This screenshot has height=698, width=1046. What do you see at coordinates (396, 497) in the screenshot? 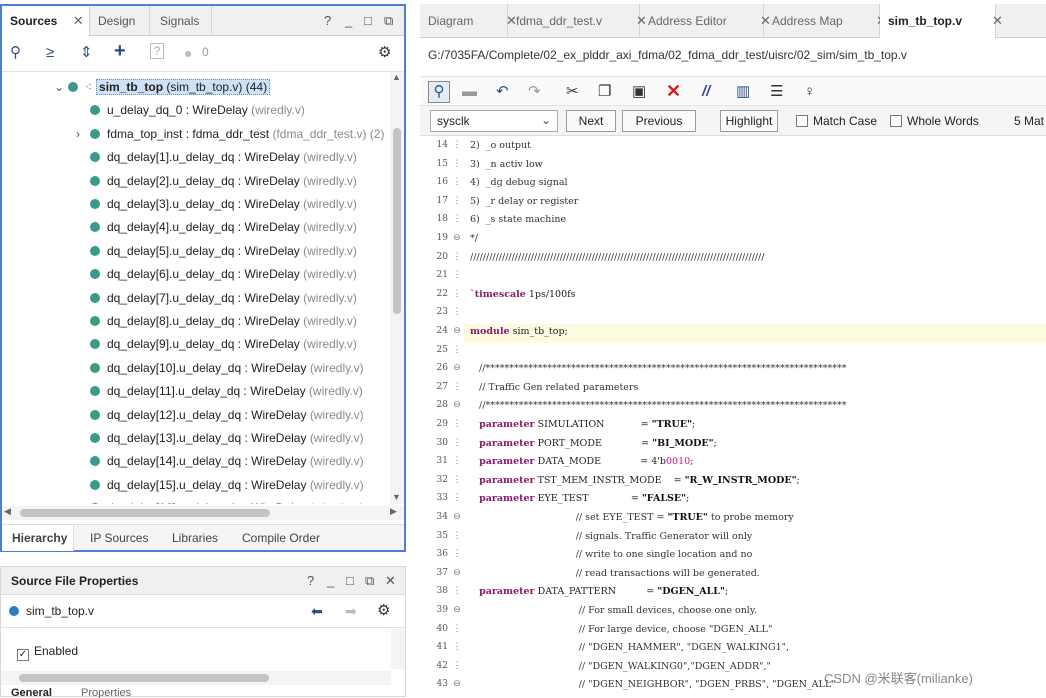
I see `scroll-down-icon: ▼` at bounding box center [396, 497].